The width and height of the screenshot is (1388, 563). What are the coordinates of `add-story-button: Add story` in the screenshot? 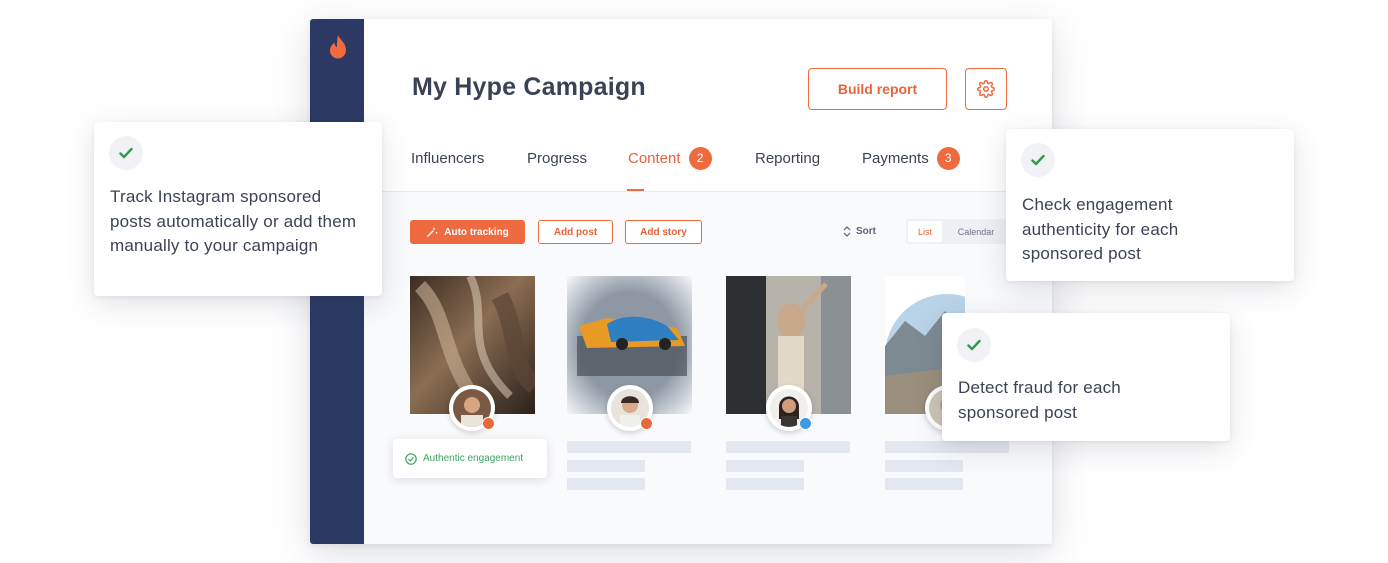 It's located at (663, 232).